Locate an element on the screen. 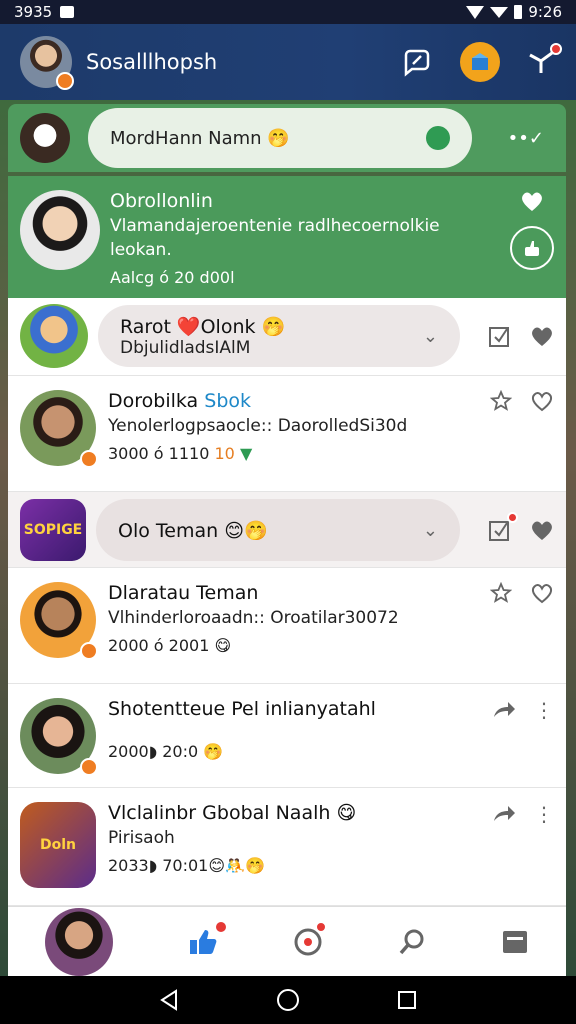  list-item: Rarot ❤️Olonk 🤭 DbjulidladsIAlM ⌄ is located at coordinates (287, 337).